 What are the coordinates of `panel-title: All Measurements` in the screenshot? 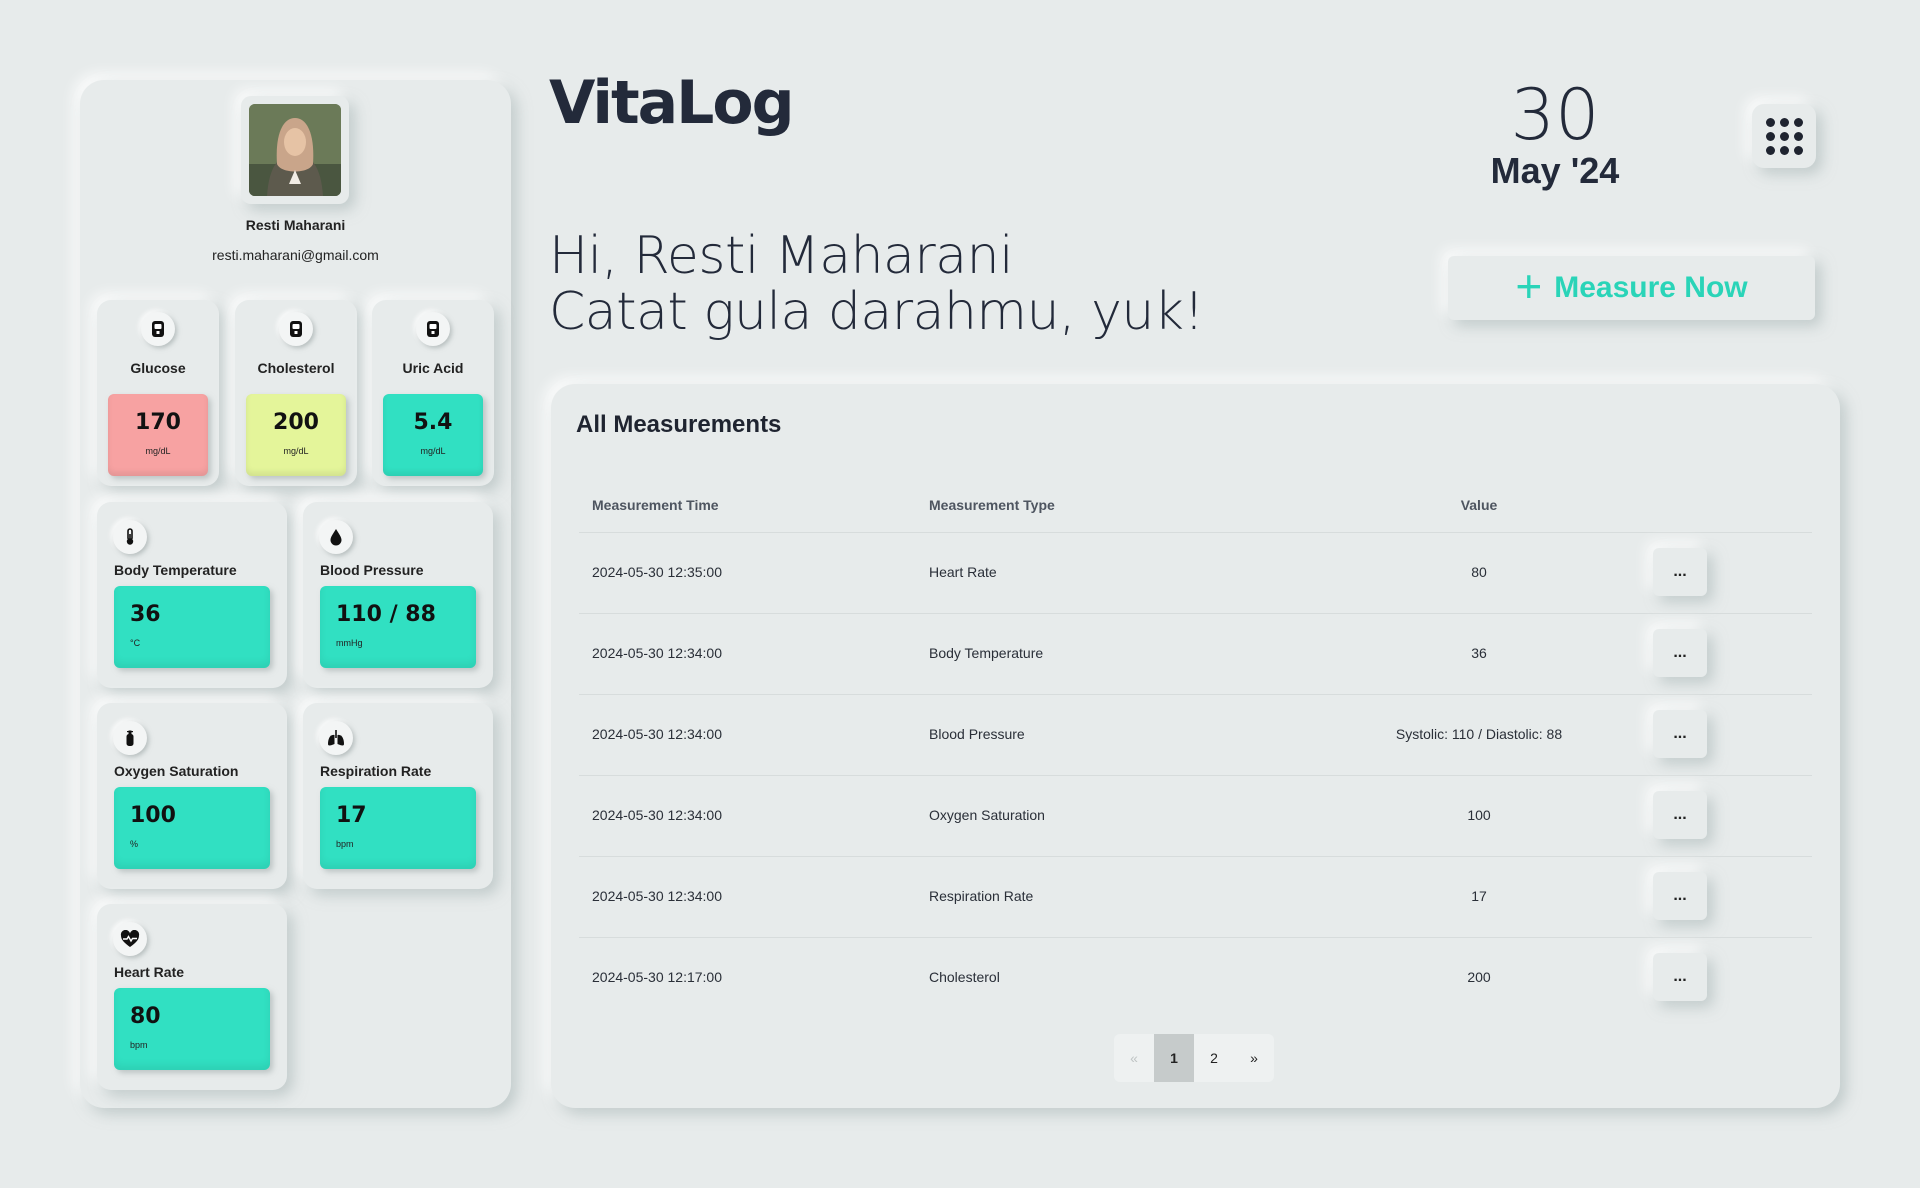 It's located at (679, 424).